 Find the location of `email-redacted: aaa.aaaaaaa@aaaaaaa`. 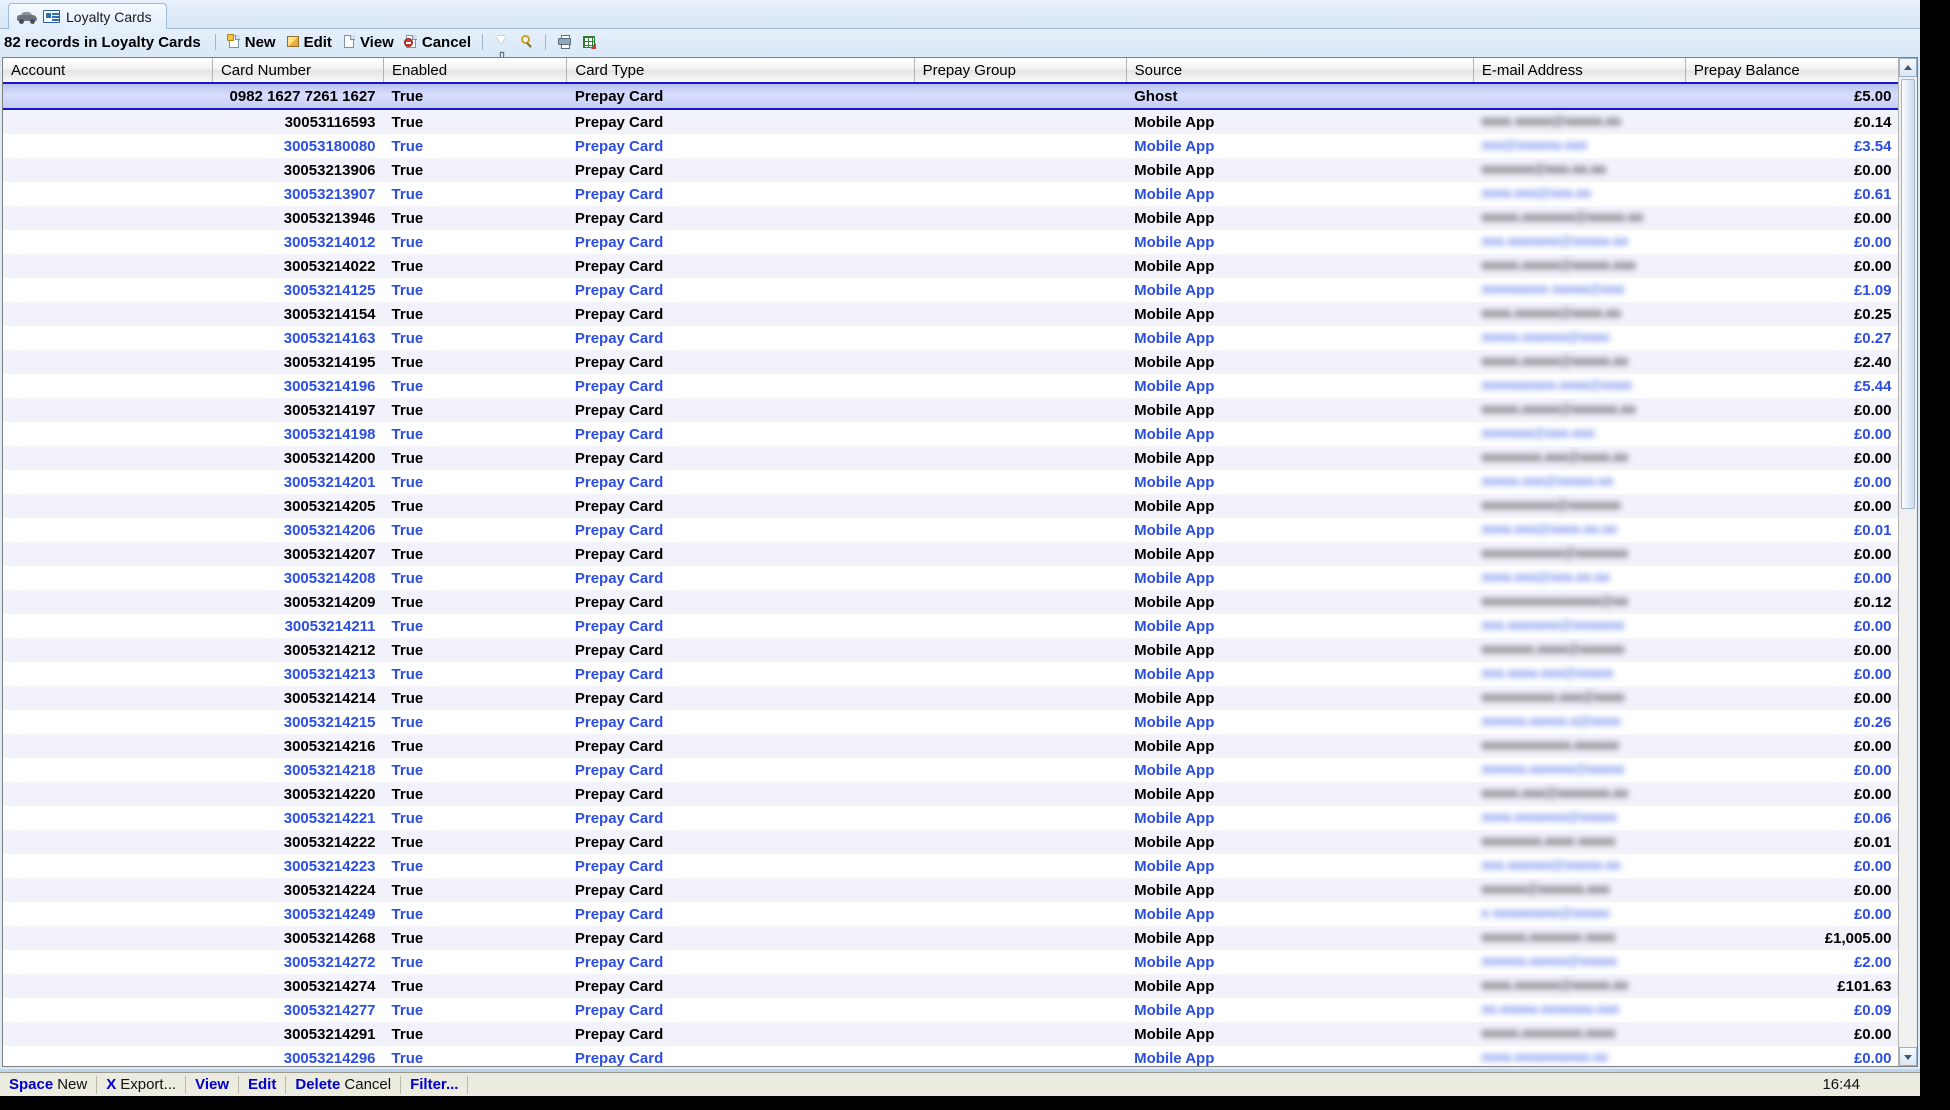

email-redacted: aaa.aaaaaaa@aaaaaaa is located at coordinates (1553, 624).